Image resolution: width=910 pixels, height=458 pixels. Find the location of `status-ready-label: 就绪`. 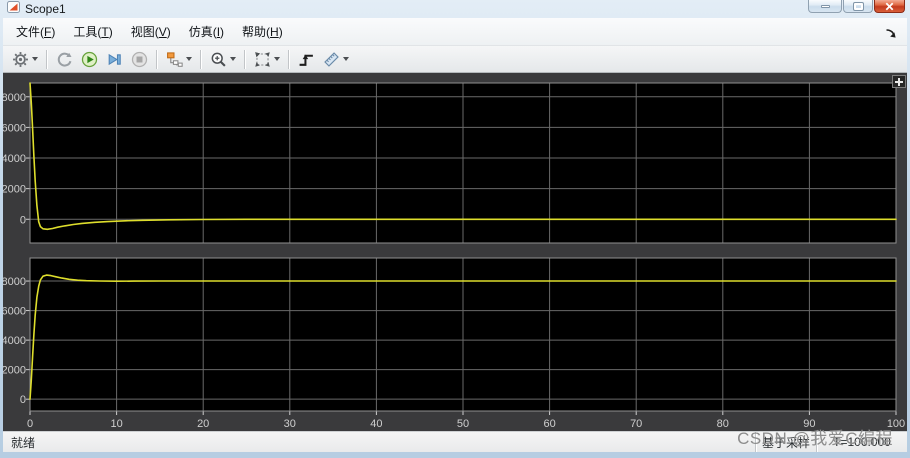

status-ready-label: 就绪 is located at coordinates (23, 442).